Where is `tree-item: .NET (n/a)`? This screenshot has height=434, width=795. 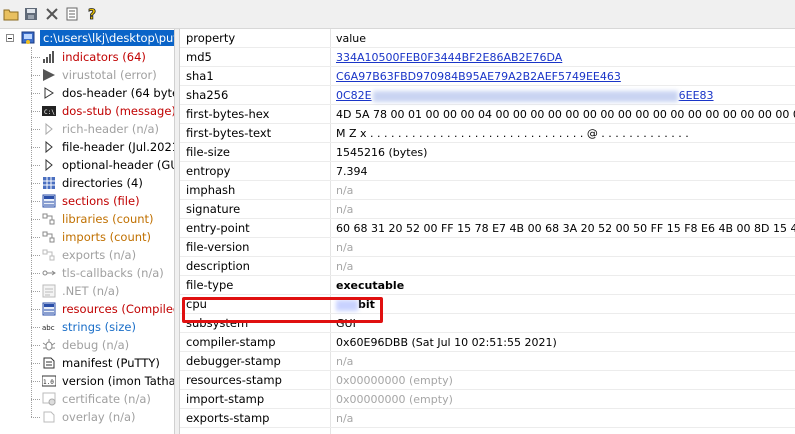 tree-item: .NET (n/a) is located at coordinates (108, 291).